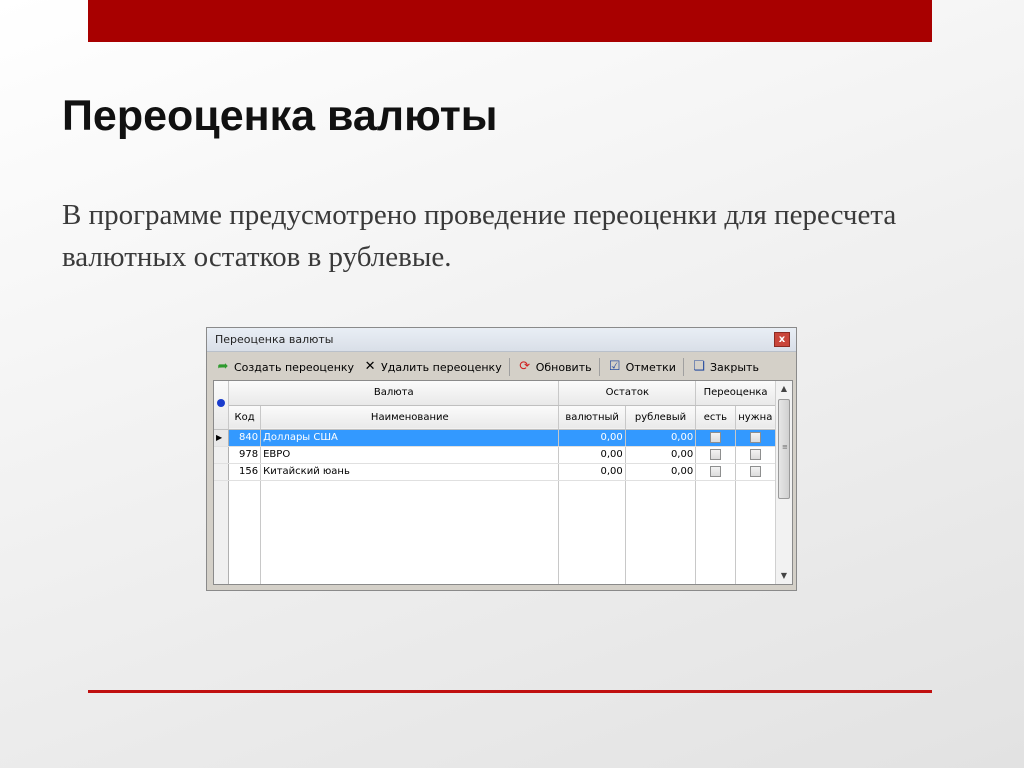 This screenshot has width=1024, height=768. Describe the element at coordinates (370, 366) in the screenshot. I see `x-icon: ✕` at that location.